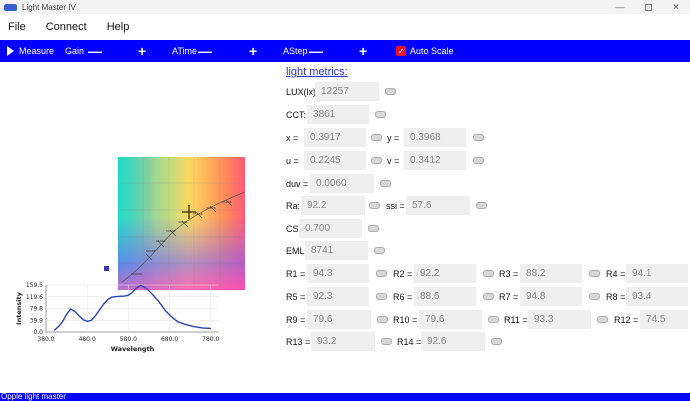  Describe the element at coordinates (231, 51) in the screenshot. I see `atime-value-field` at that location.